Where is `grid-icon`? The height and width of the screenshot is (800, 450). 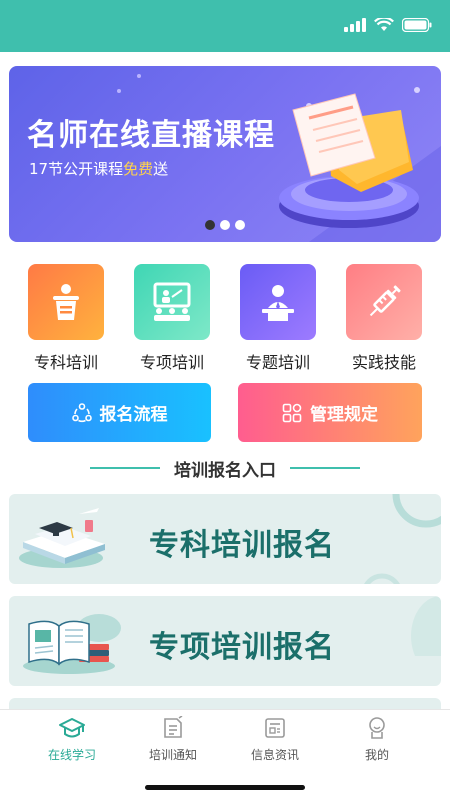 grid-icon is located at coordinates (292, 412).